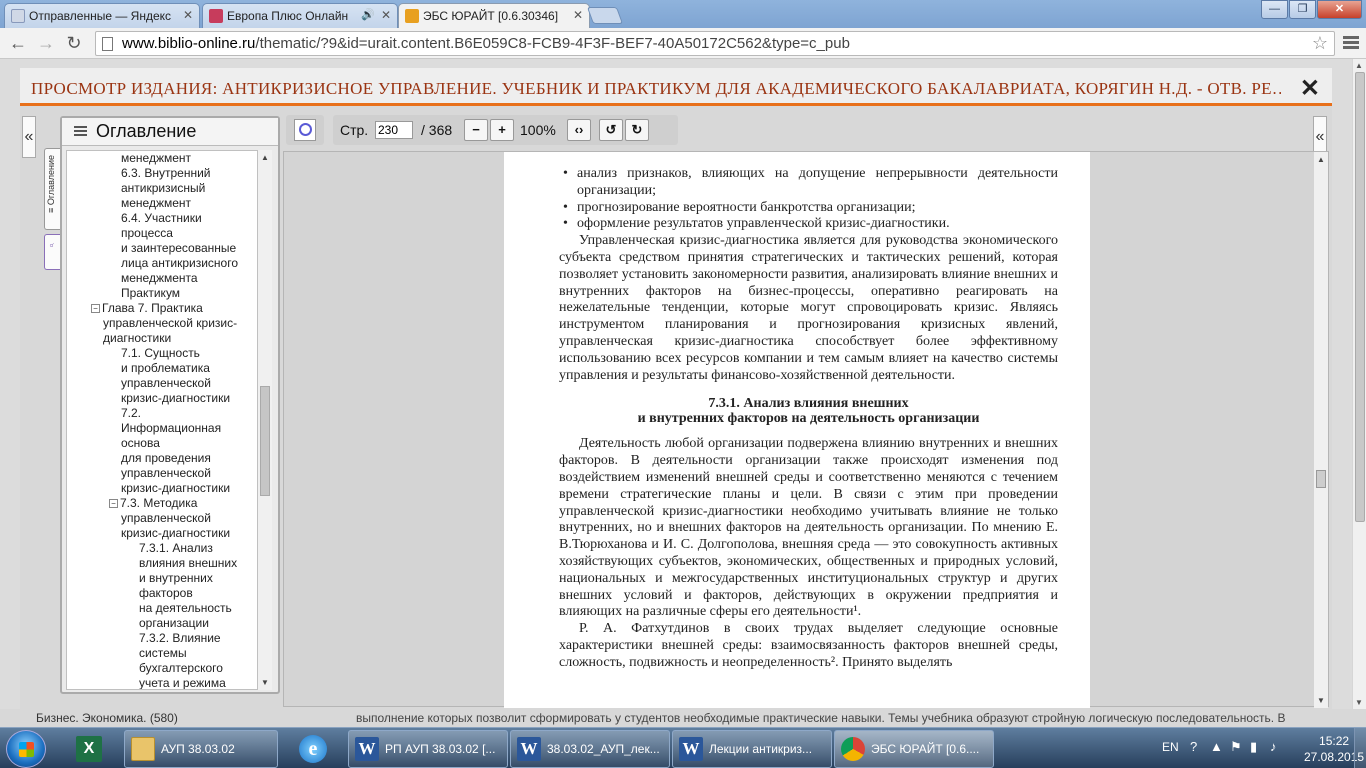 The width and height of the screenshot is (1366, 768). What do you see at coordinates (166, 173) in the screenshot?
I see `toc-item-label: 6.3. Внутренний` at bounding box center [166, 173].